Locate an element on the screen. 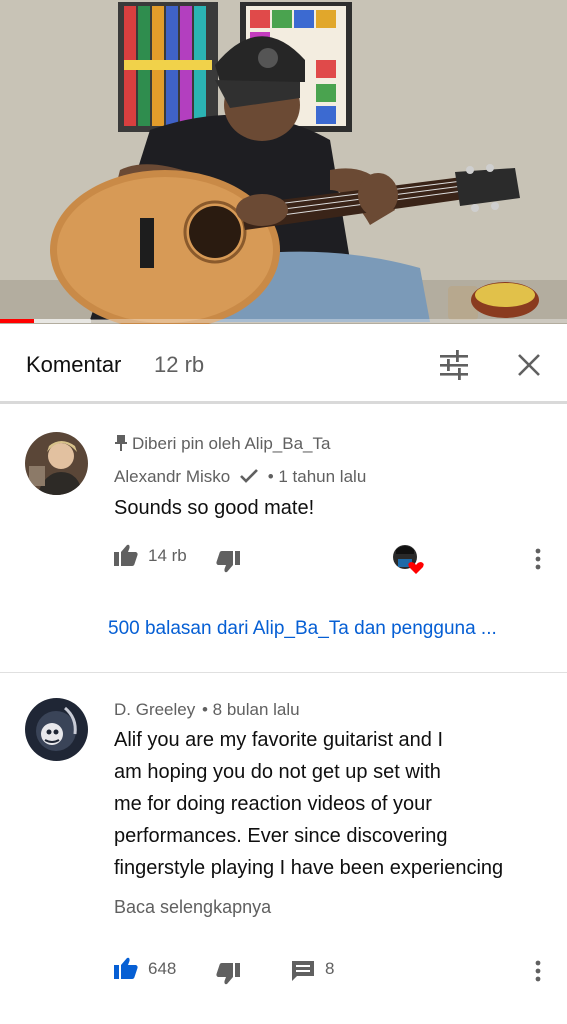 Image resolution: width=567 pixels, height=1024 pixels. pinned-label-text: Diberi pin oleh Alip_Ba_Ta is located at coordinates (231, 443).